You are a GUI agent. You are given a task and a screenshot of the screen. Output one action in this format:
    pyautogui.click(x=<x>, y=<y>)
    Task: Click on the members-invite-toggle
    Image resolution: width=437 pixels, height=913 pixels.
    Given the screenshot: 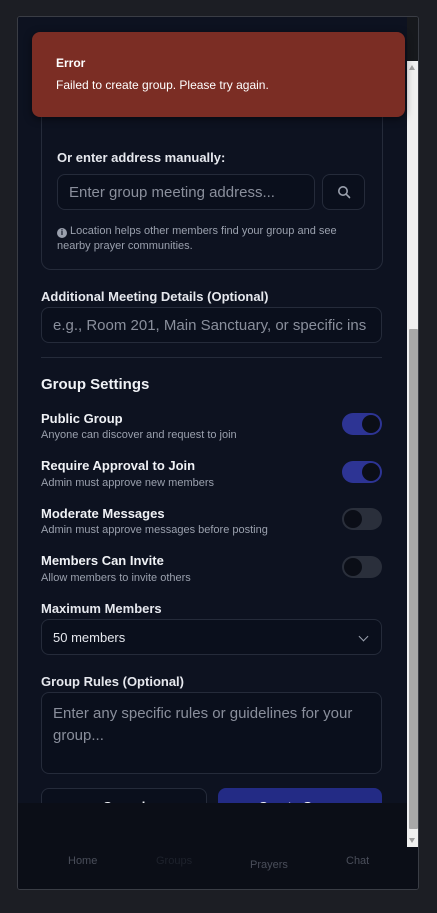 What is the action you would take?
    pyautogui.click(x=362, y=567)
    